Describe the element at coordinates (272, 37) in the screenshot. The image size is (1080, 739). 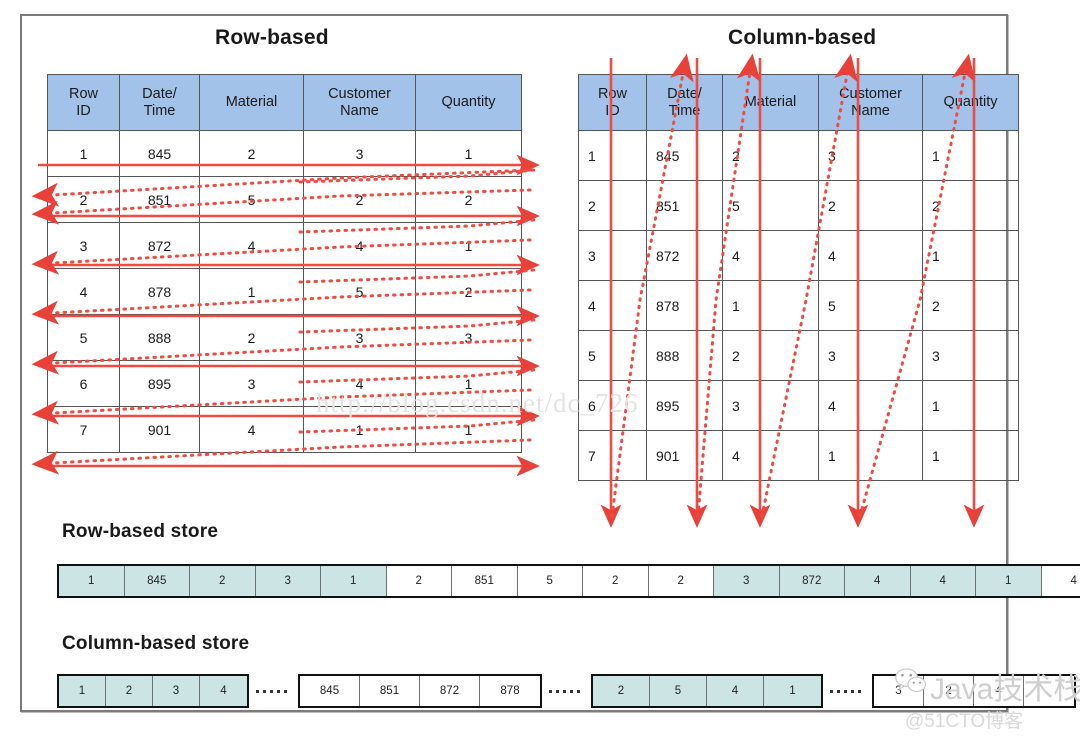
I see `row-based-title: Row-based` at that location.